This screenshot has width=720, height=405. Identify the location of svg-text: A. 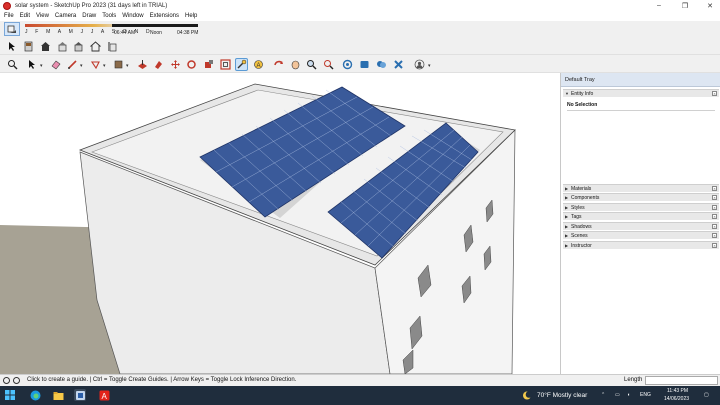
(259, 66).